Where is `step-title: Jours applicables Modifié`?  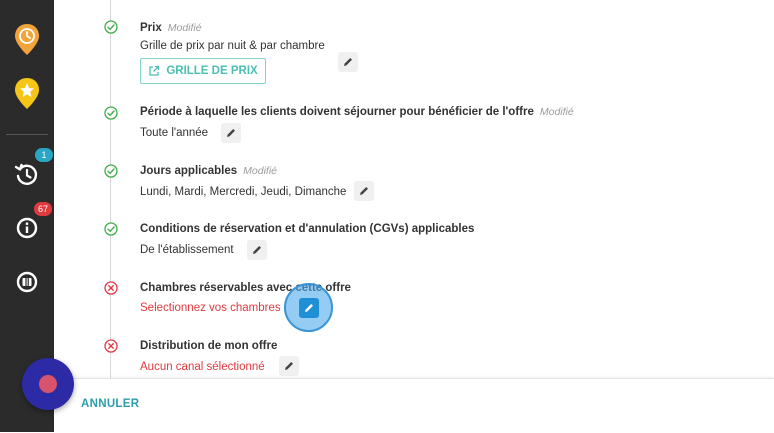
step-title: Jours applicables Modifié is located at coordinates (208, 171).